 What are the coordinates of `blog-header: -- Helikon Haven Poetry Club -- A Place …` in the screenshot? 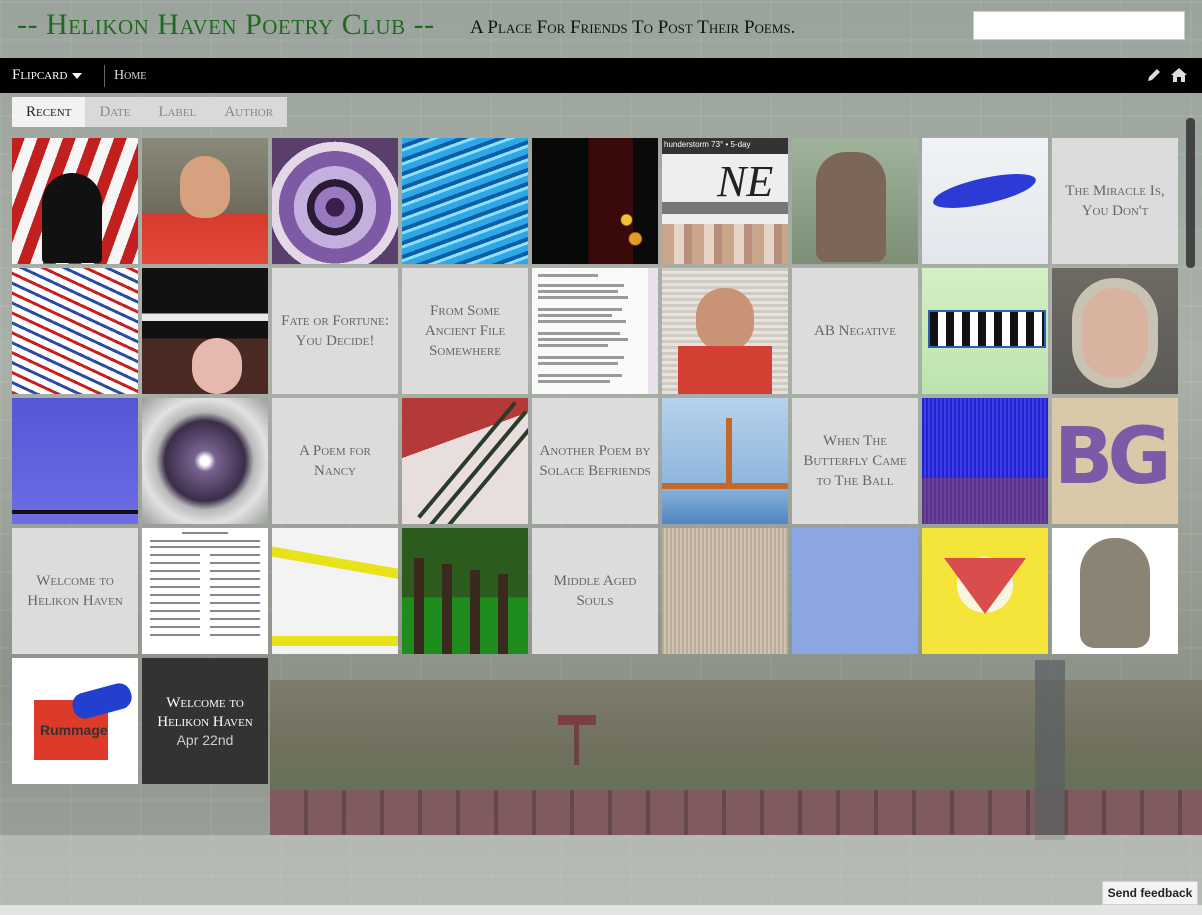 It's located at (601, 29).